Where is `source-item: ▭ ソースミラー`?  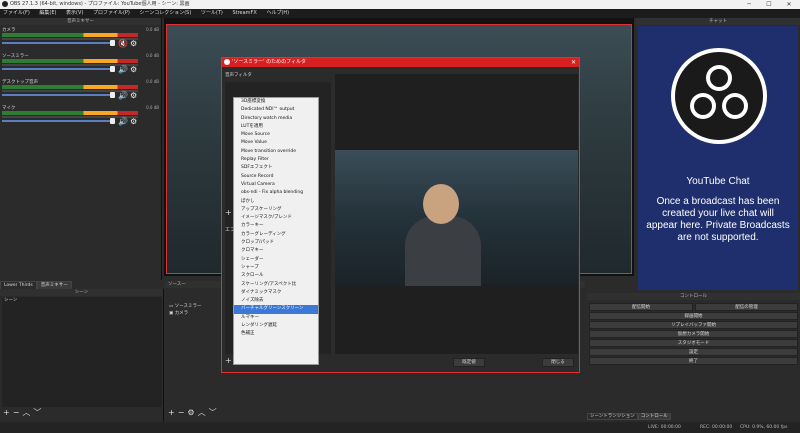
source-item: ▭ ソースミラー is located at coordinates (194, 306).